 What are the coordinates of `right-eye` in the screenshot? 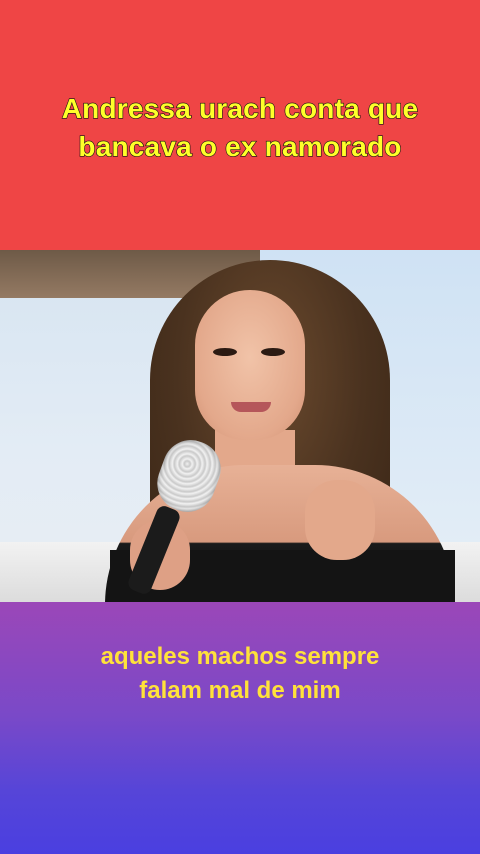 It's located at (273, 352).